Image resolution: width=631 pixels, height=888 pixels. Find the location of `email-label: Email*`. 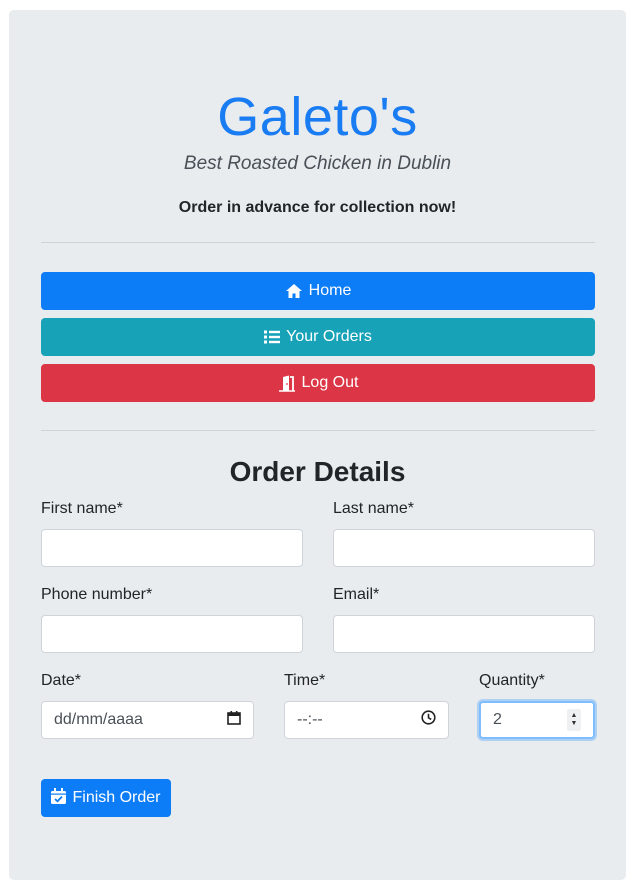

email-label: Email* is located at coordinates (356, 594).